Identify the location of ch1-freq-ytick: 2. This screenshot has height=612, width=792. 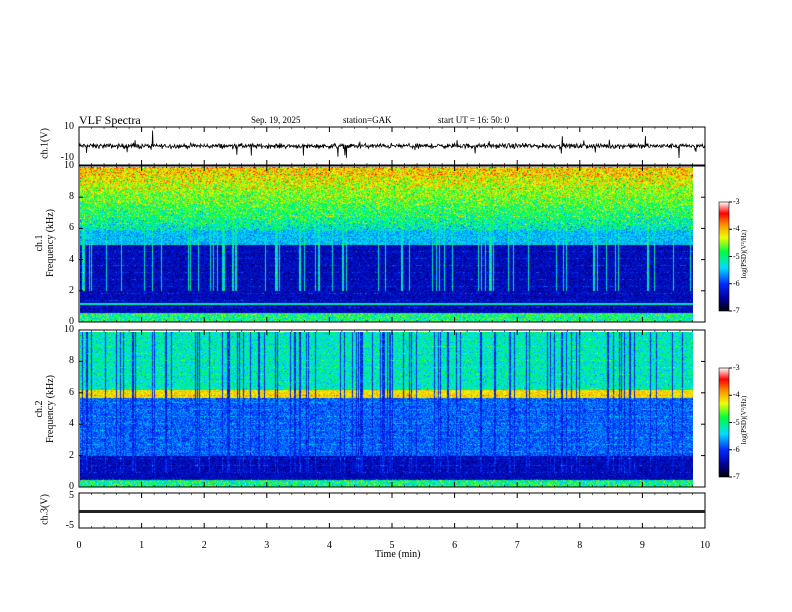
(71, 290).